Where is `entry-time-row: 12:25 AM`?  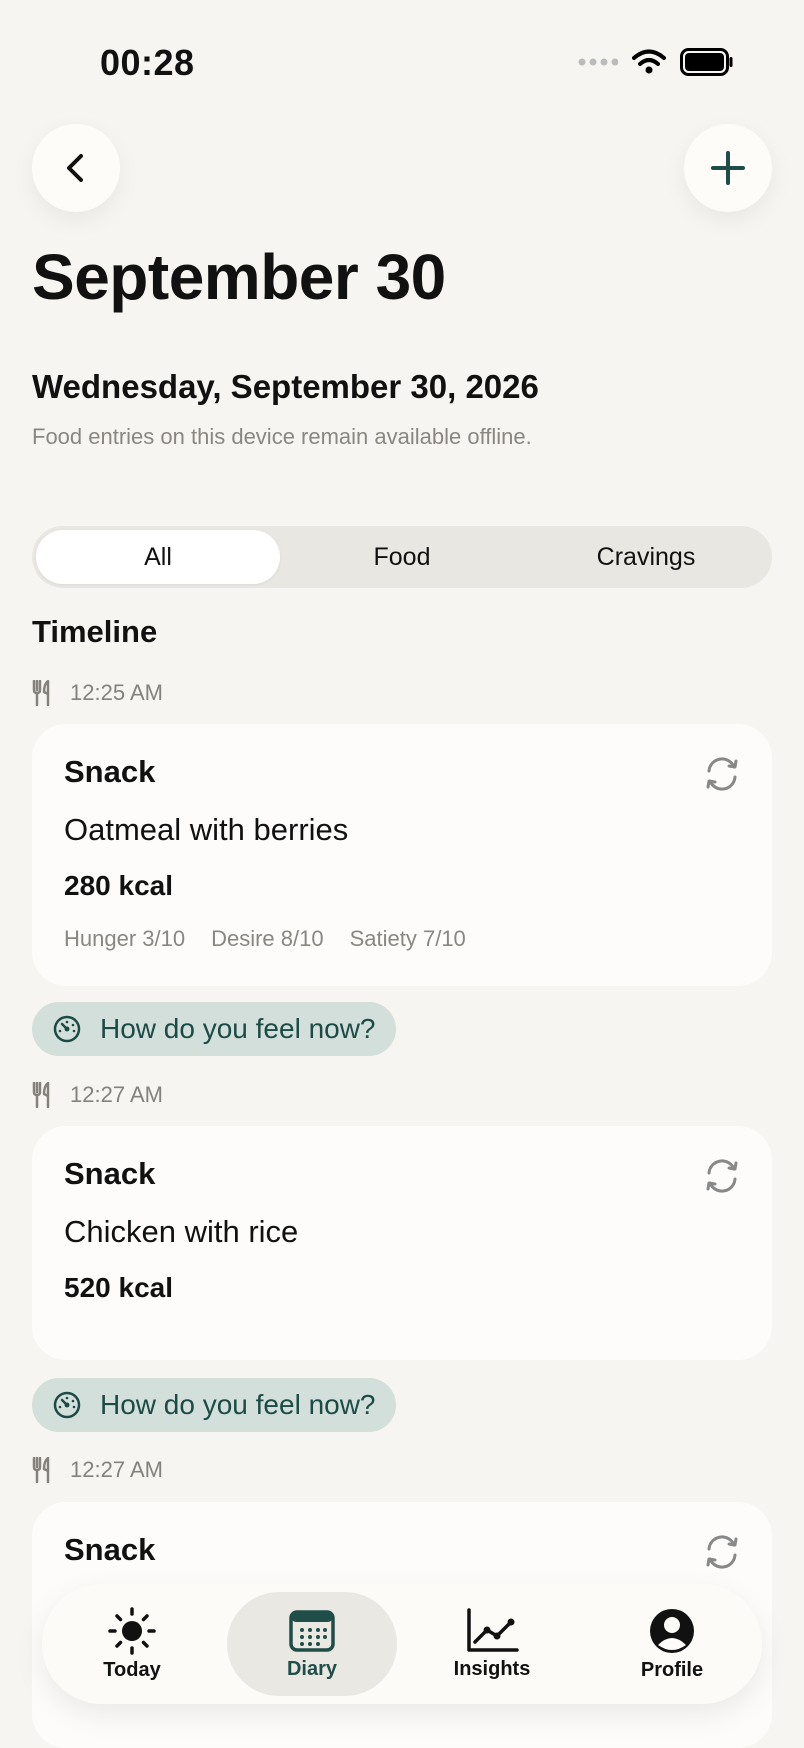 entry-time-row: 12:25 AM is located at coordinates (97, 693).